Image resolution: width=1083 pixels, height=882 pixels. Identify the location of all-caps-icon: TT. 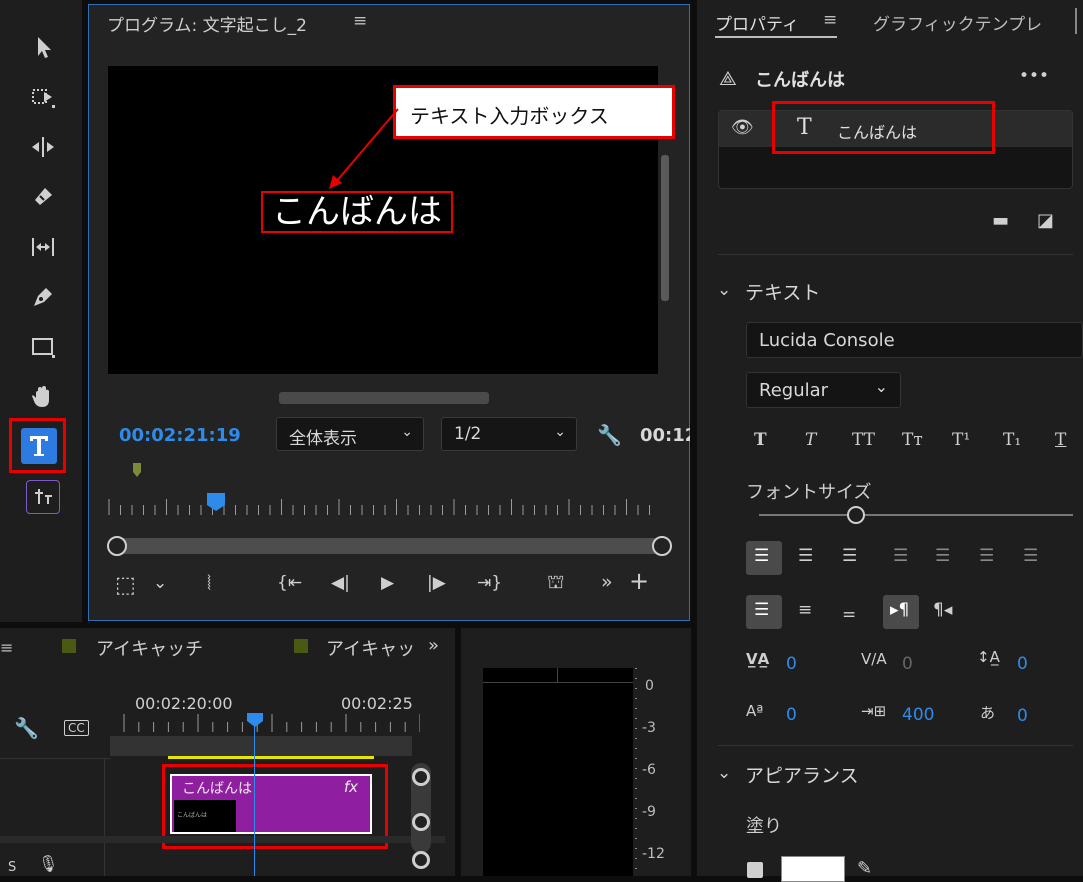
(863, 440).